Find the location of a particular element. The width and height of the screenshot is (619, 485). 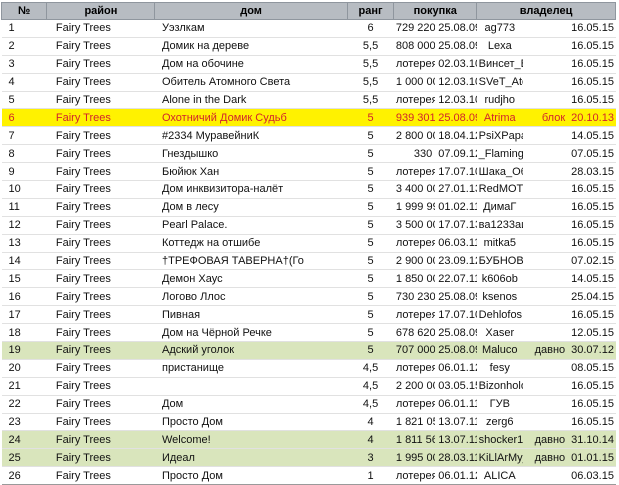

row-price: 2 900 000 is located at coordinates (414, 261).